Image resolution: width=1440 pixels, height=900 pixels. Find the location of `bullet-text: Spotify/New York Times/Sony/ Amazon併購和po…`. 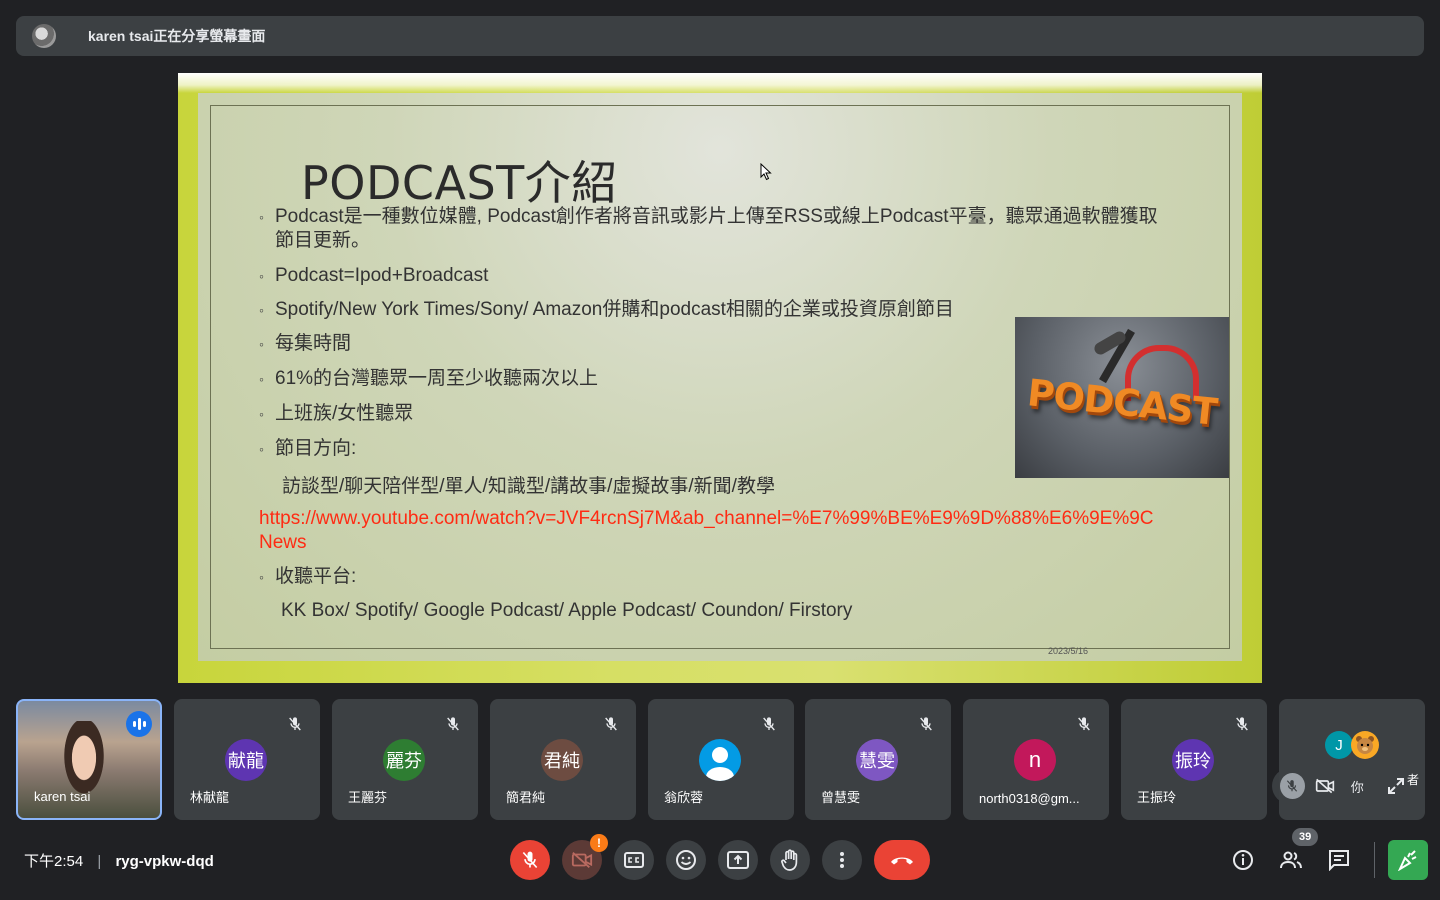

bullet-text: Spotify/New York Times/Sony/ Amazon併購和po… is located at coordinates (614, 309).